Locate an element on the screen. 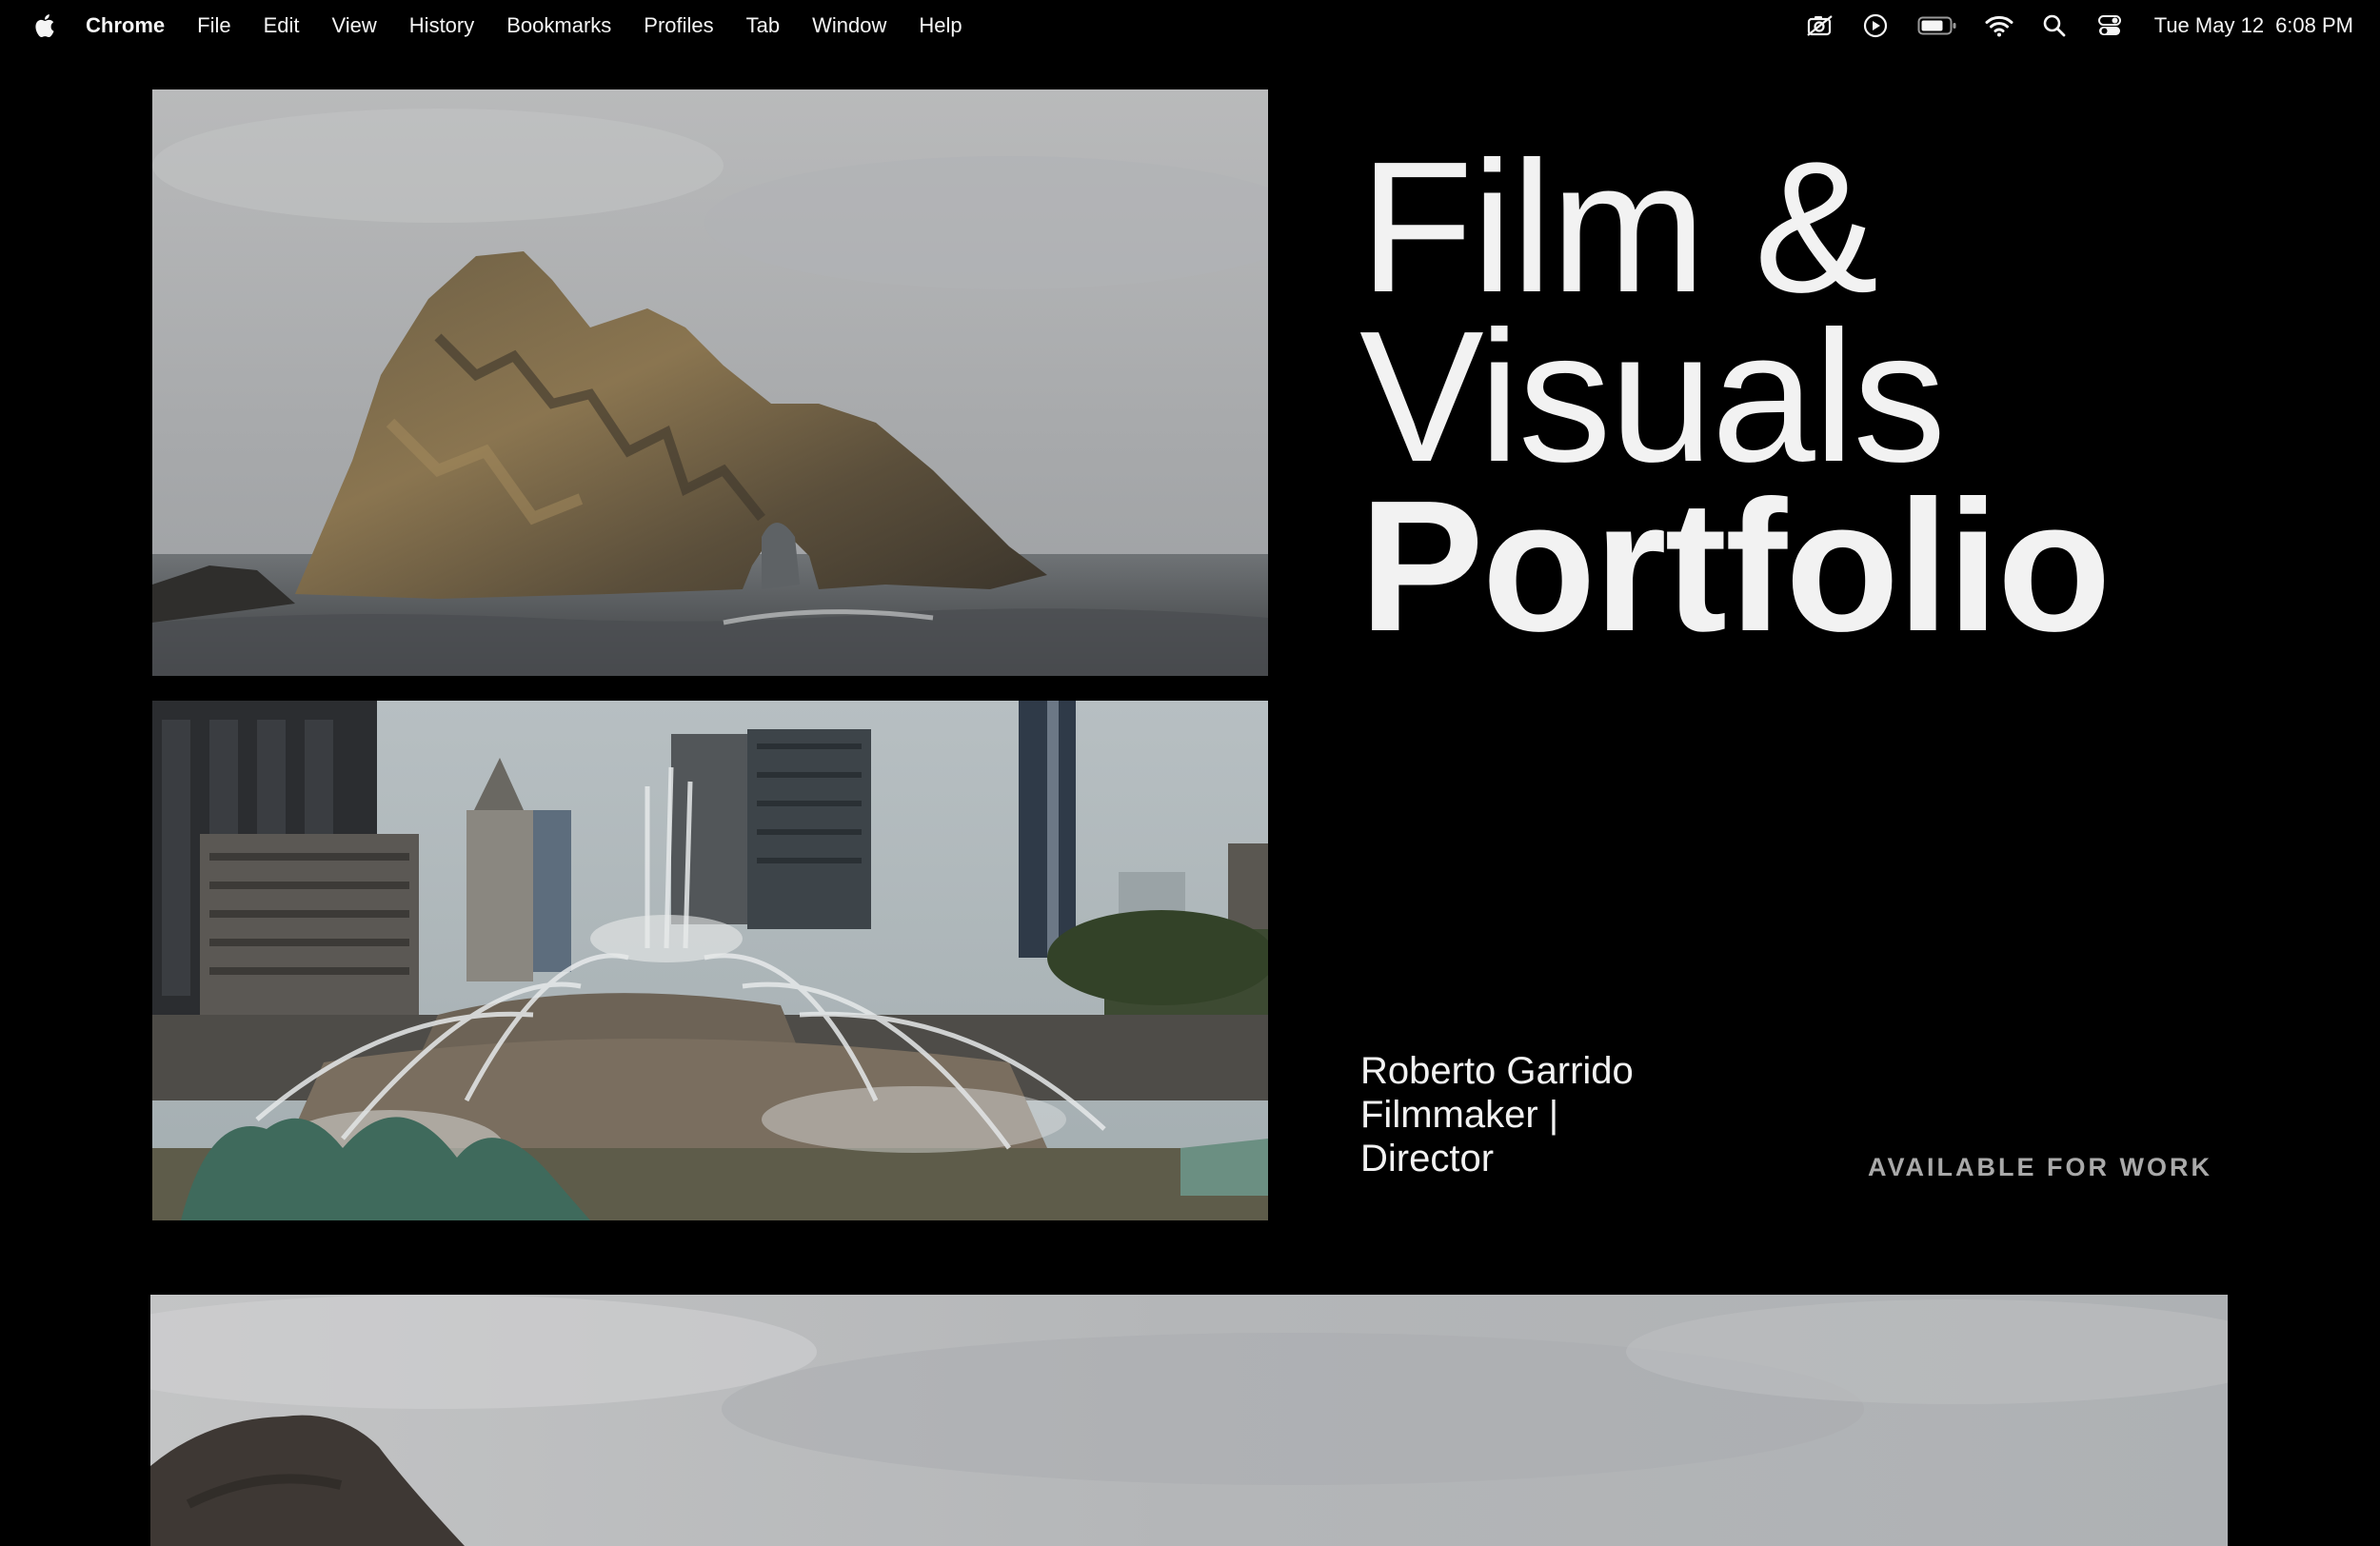 Image resolution: width=2380 pixels, height=1546 pixels. menu-chrome: Chrome is located at coordinates (125, 25).